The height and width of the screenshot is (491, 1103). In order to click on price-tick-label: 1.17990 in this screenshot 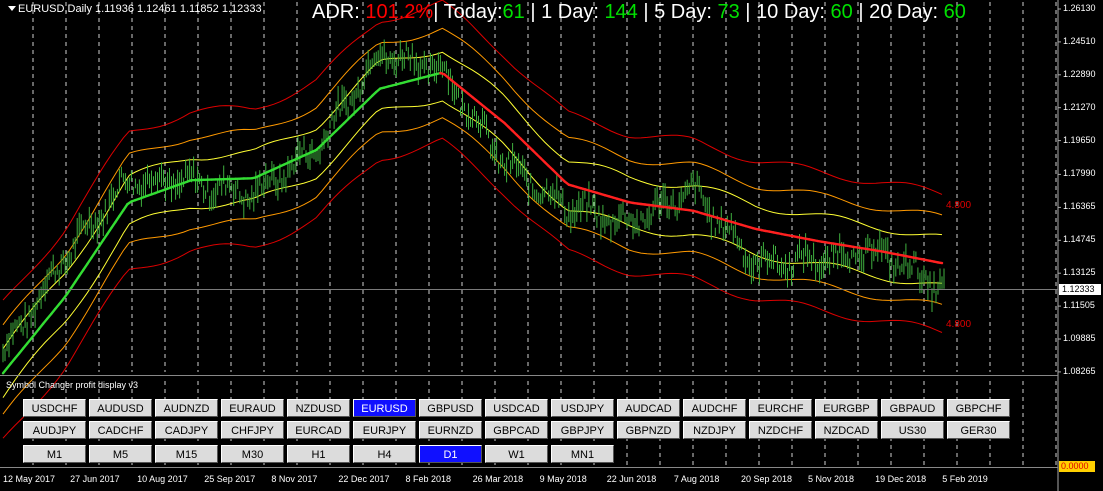, I will do `click(1079, 173)`.